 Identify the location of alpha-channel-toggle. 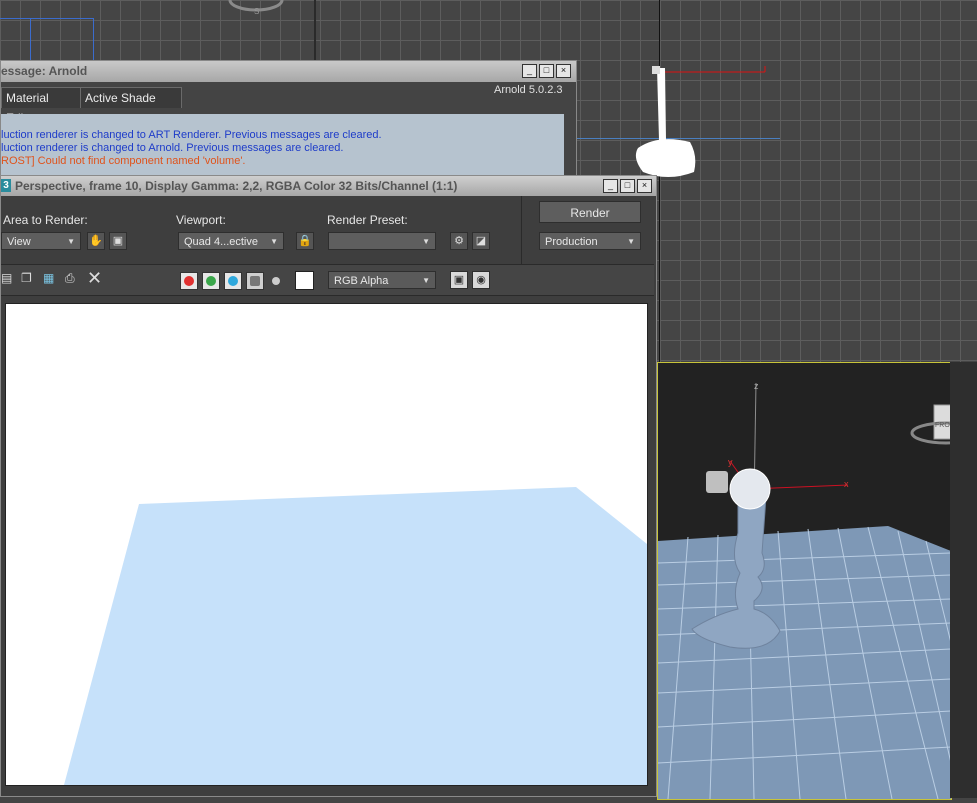
(255, 281).